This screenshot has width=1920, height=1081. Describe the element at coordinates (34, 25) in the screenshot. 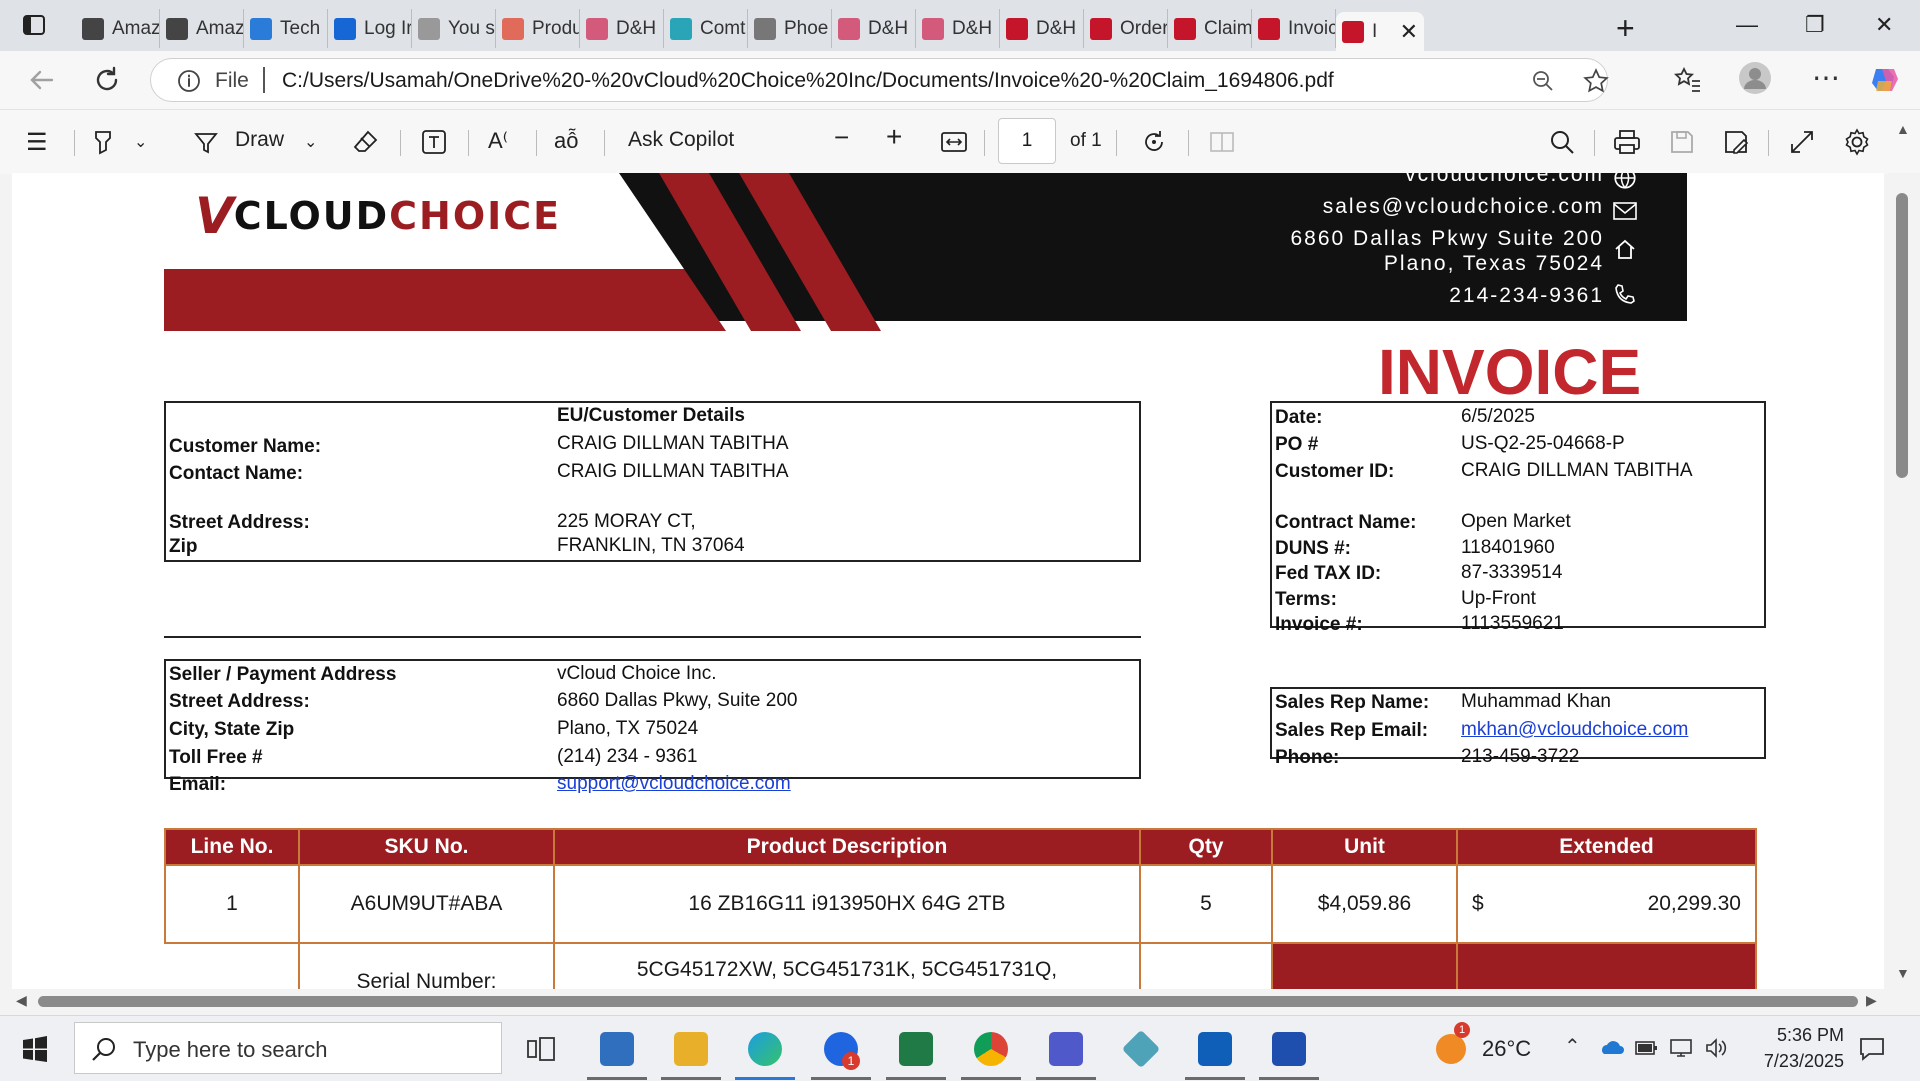

I see `tab-actions-icon` at that location.